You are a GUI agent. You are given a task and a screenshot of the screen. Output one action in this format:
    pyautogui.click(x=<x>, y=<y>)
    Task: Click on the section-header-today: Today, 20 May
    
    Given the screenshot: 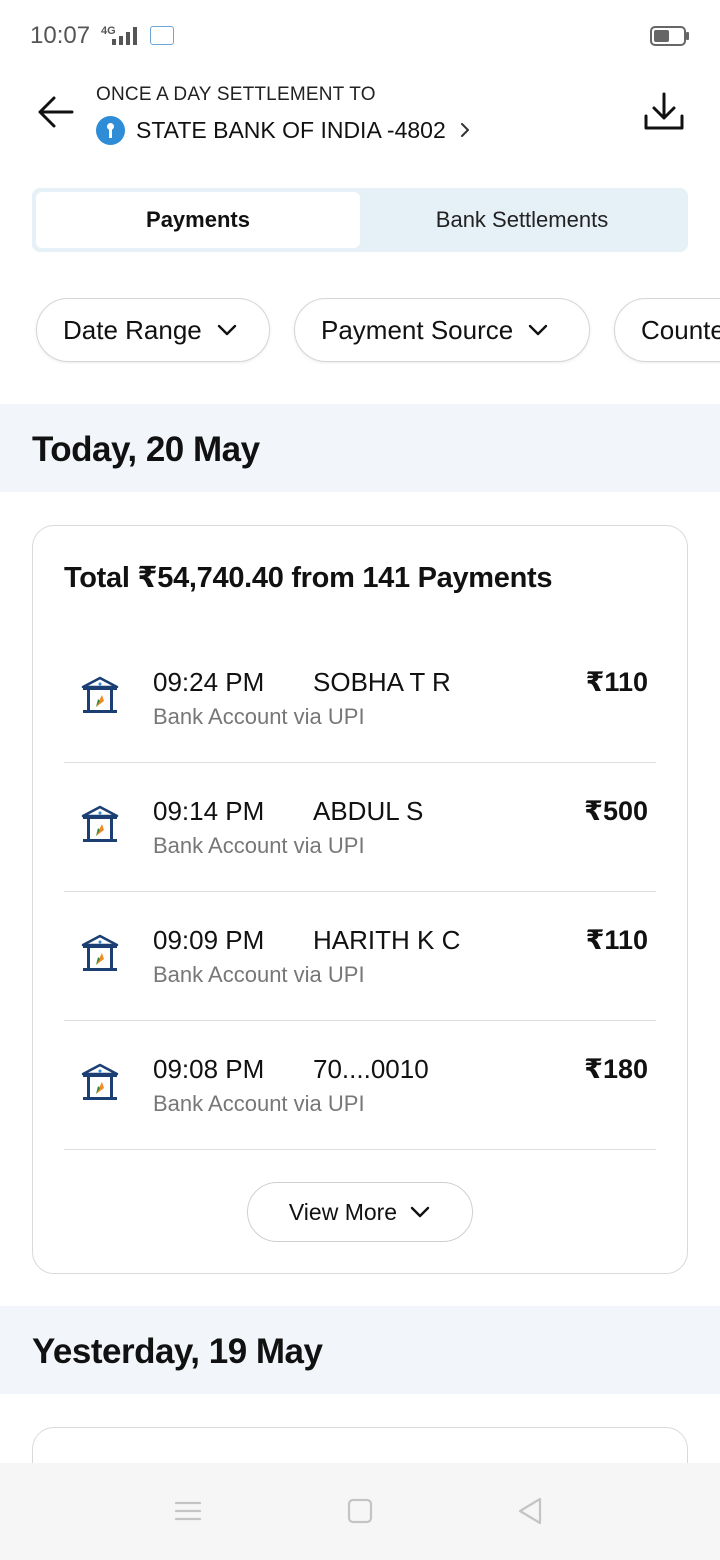 What is the action you would take?
    pyautogui.click(x=360, y=448)
    